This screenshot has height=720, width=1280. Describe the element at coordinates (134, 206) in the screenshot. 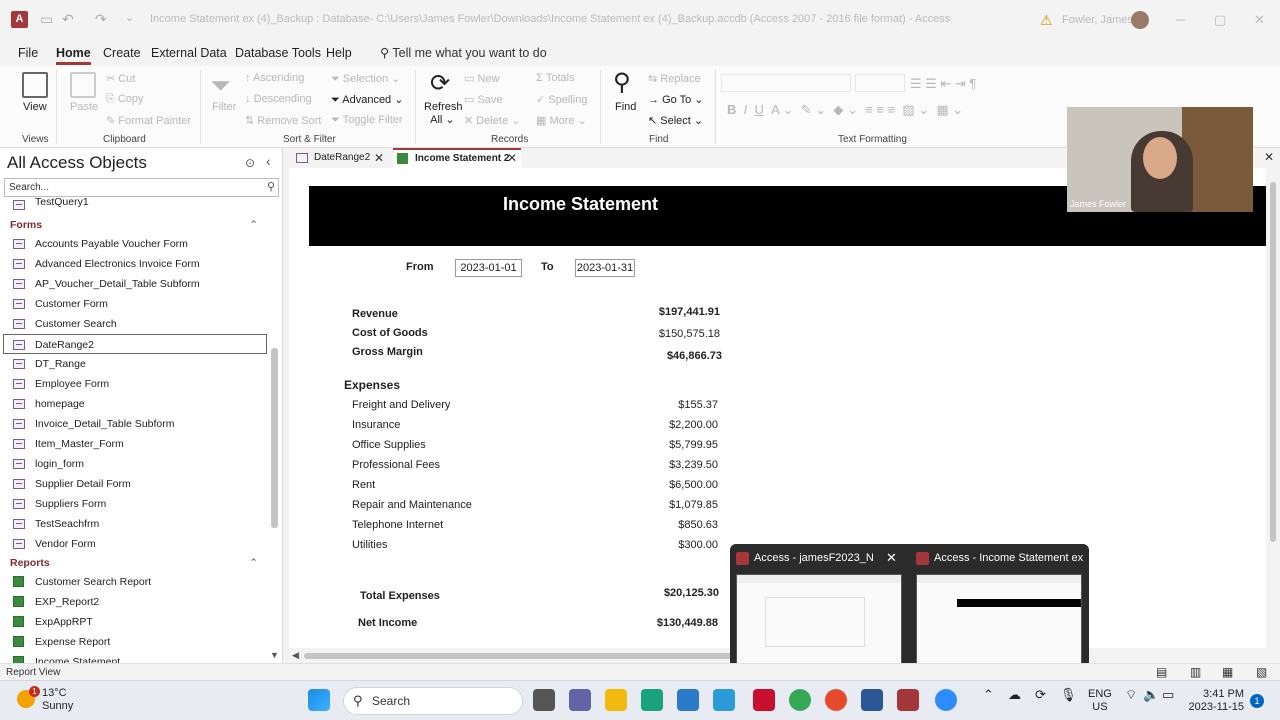

I see `nav-item-query: TestQuery1` at that location.